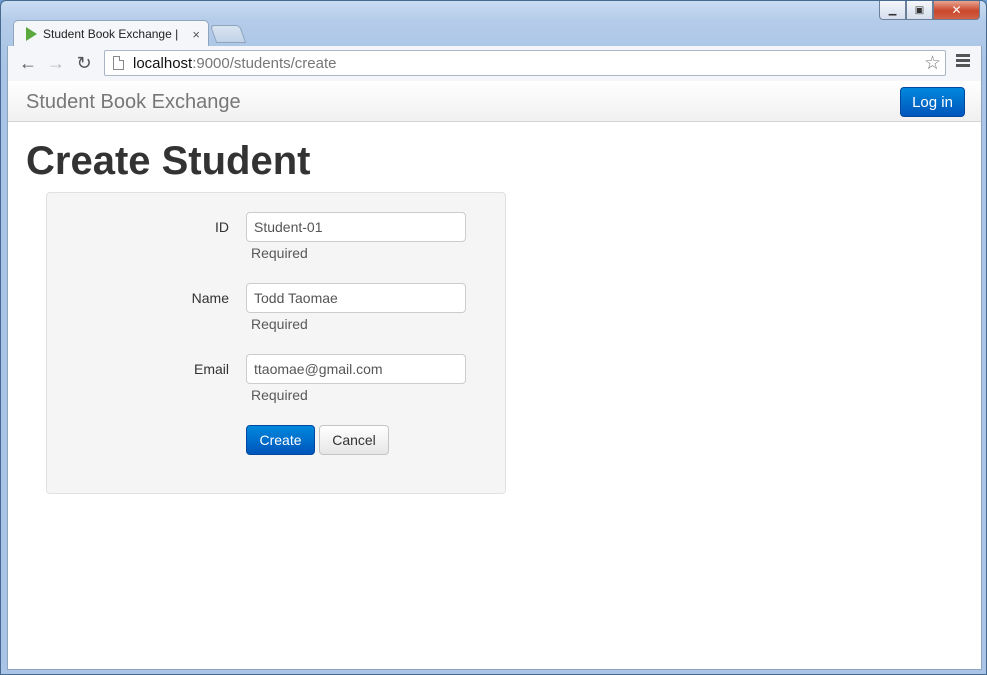  I want to click on reload-icon: ↻, so click(84, 64).